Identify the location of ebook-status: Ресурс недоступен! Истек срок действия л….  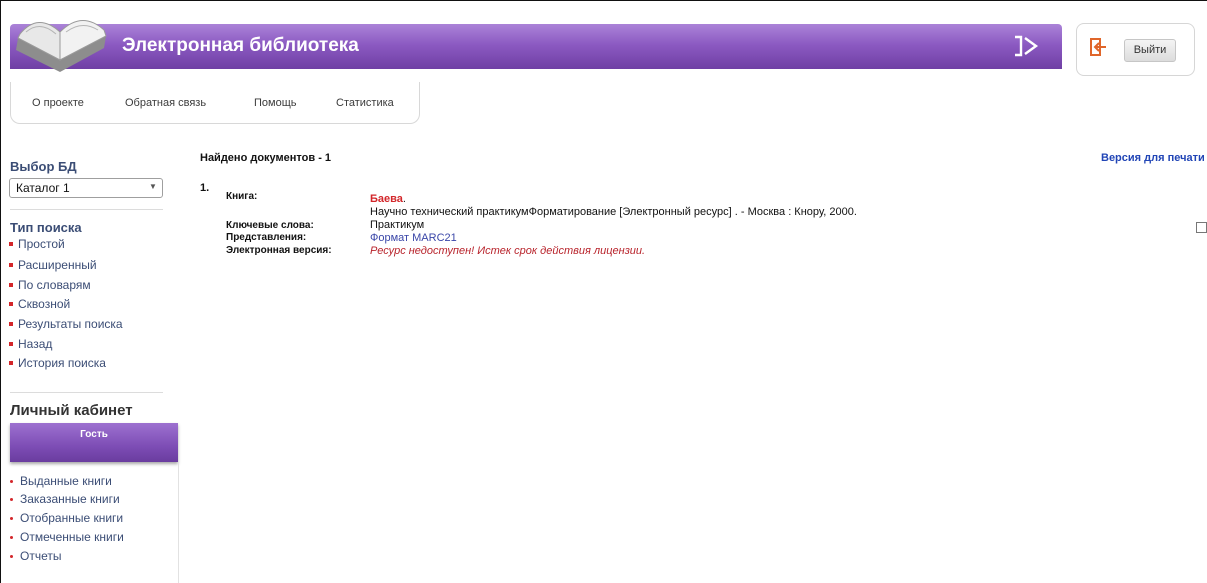
(508, 251).